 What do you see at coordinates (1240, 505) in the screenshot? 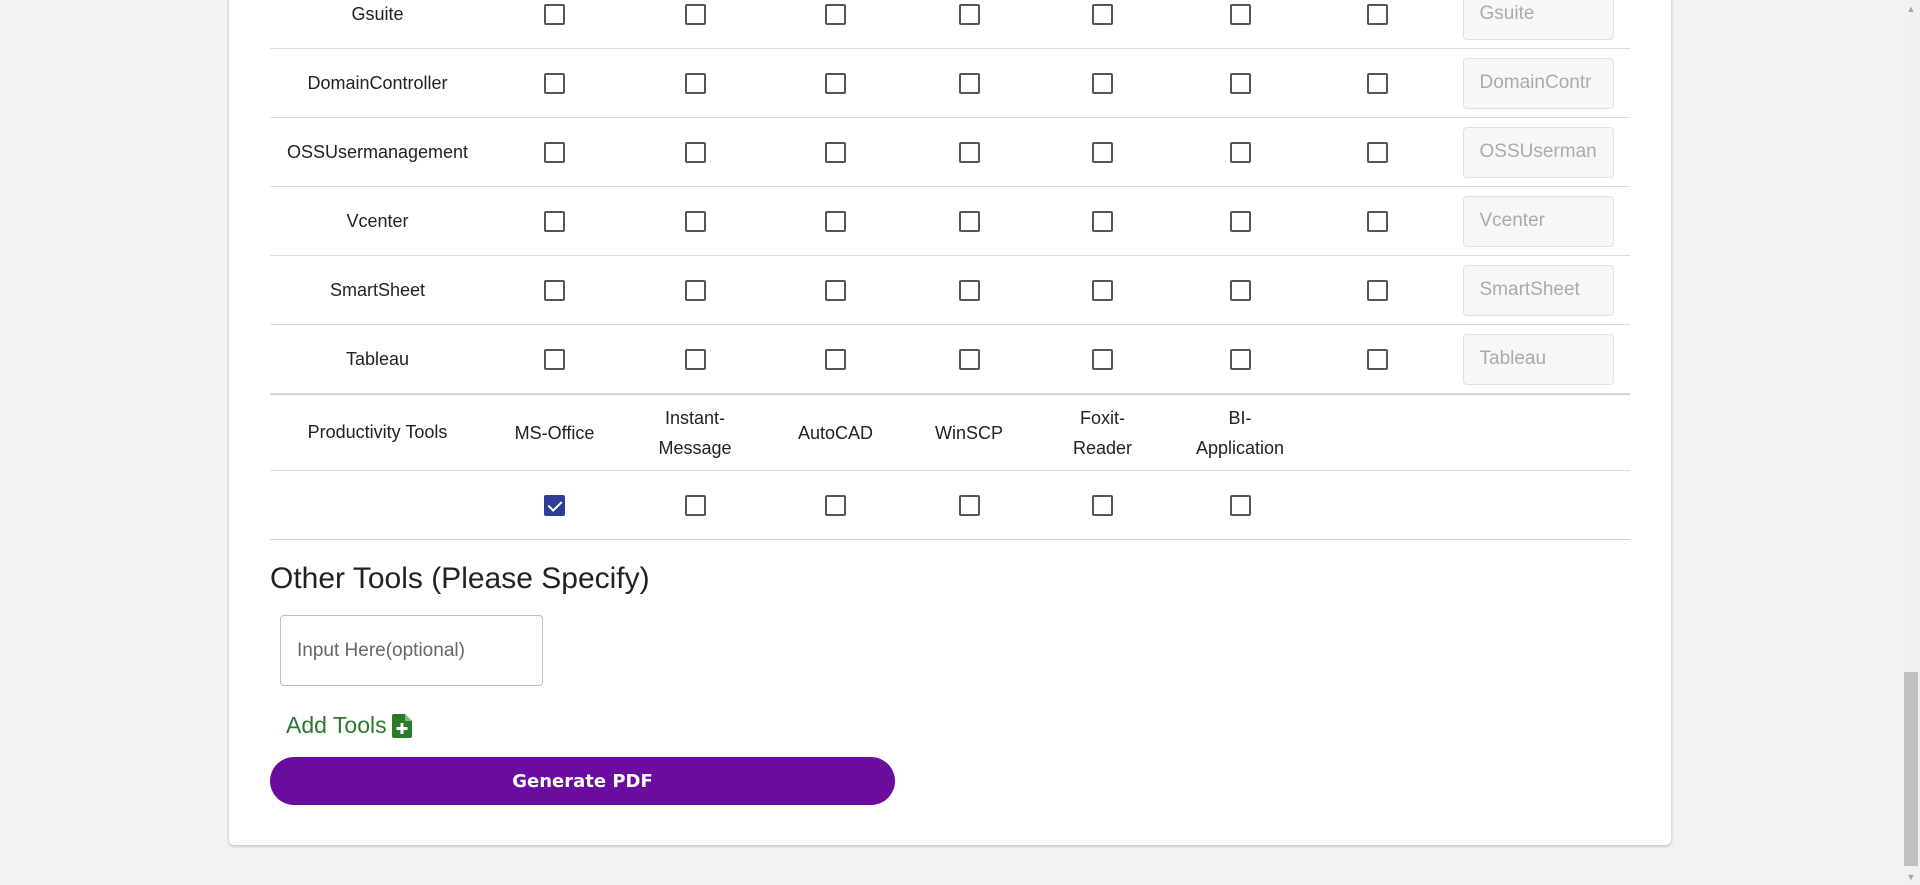
I see `checkbox-bi-application` at bounding box center [1240, 505].